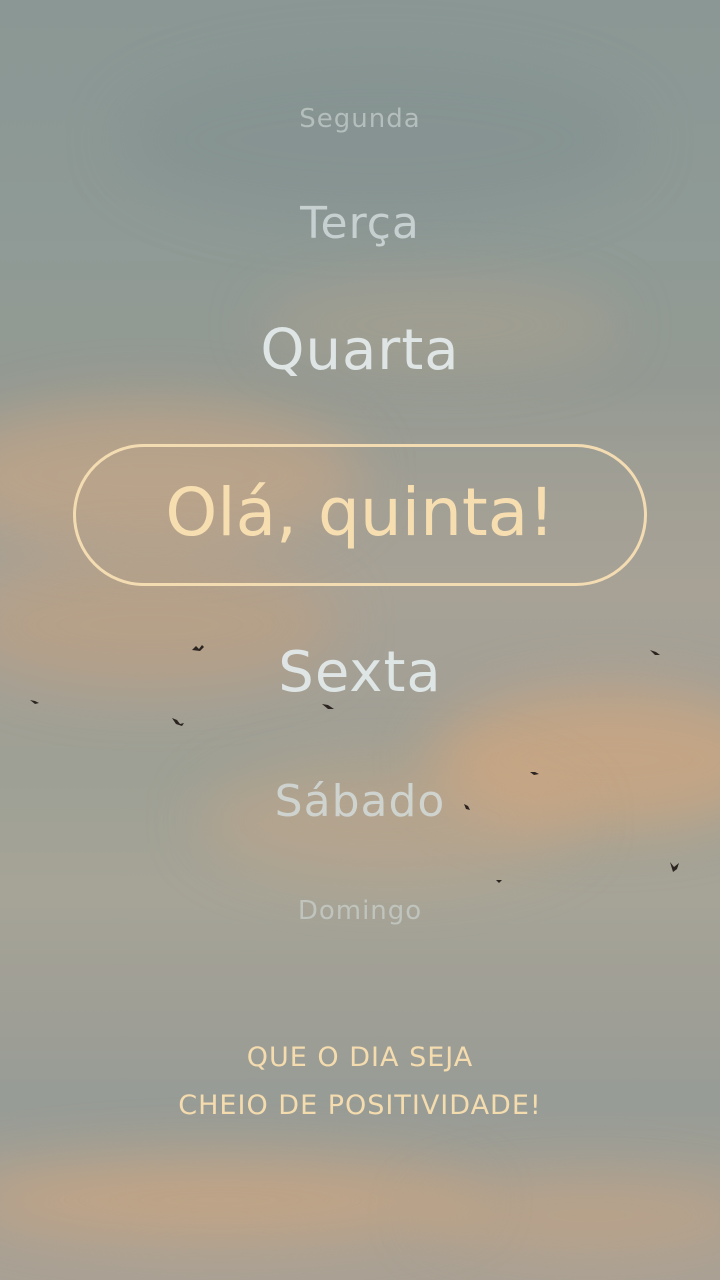  Describe the element at coordinates (360, 1057) in the screenshot. I see `message-line-1: QUE O DIA SEJA` at that location.